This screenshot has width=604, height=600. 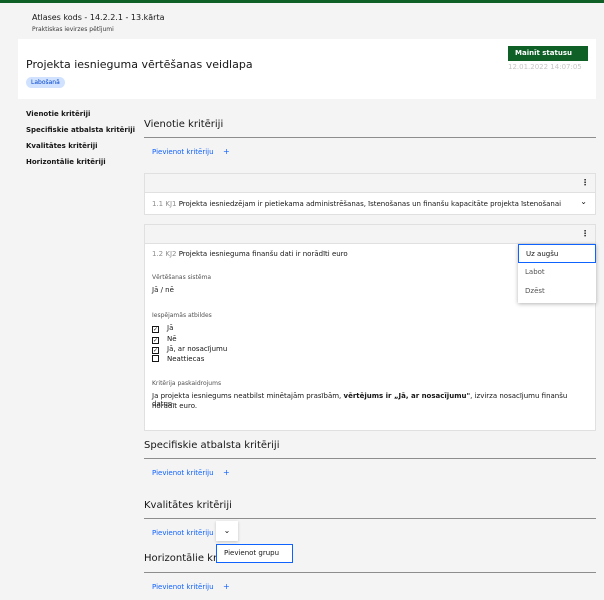 What do you see at coordinates (184, 124) in the screenshot?
I see `section-title-unified: Vienotie kritēriji` at bounding box center [184, 124].